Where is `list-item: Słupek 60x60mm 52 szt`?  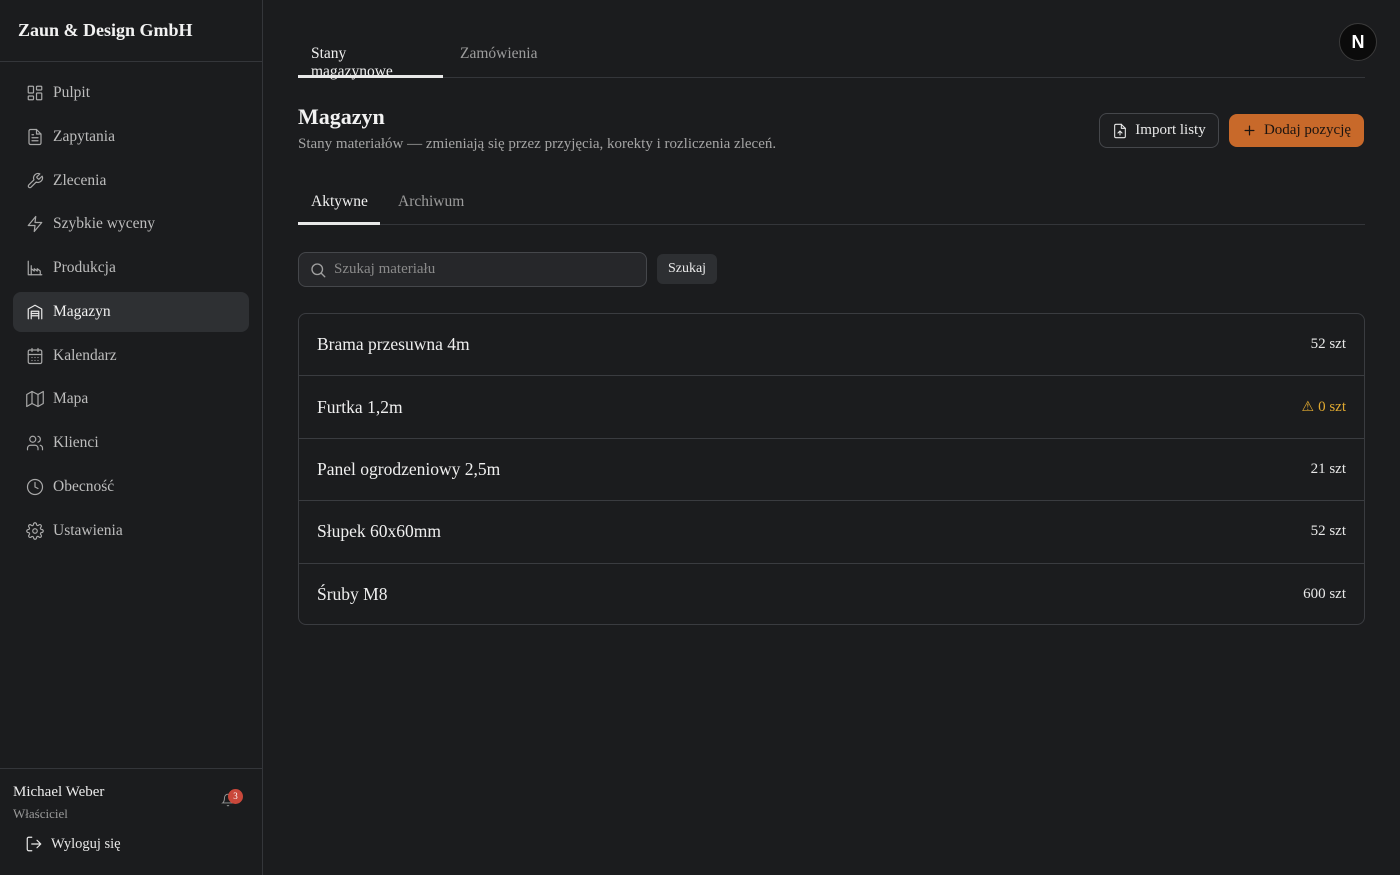 list-item: Słupek 60x60mm 52 szt is located at coordinates (831, 532).